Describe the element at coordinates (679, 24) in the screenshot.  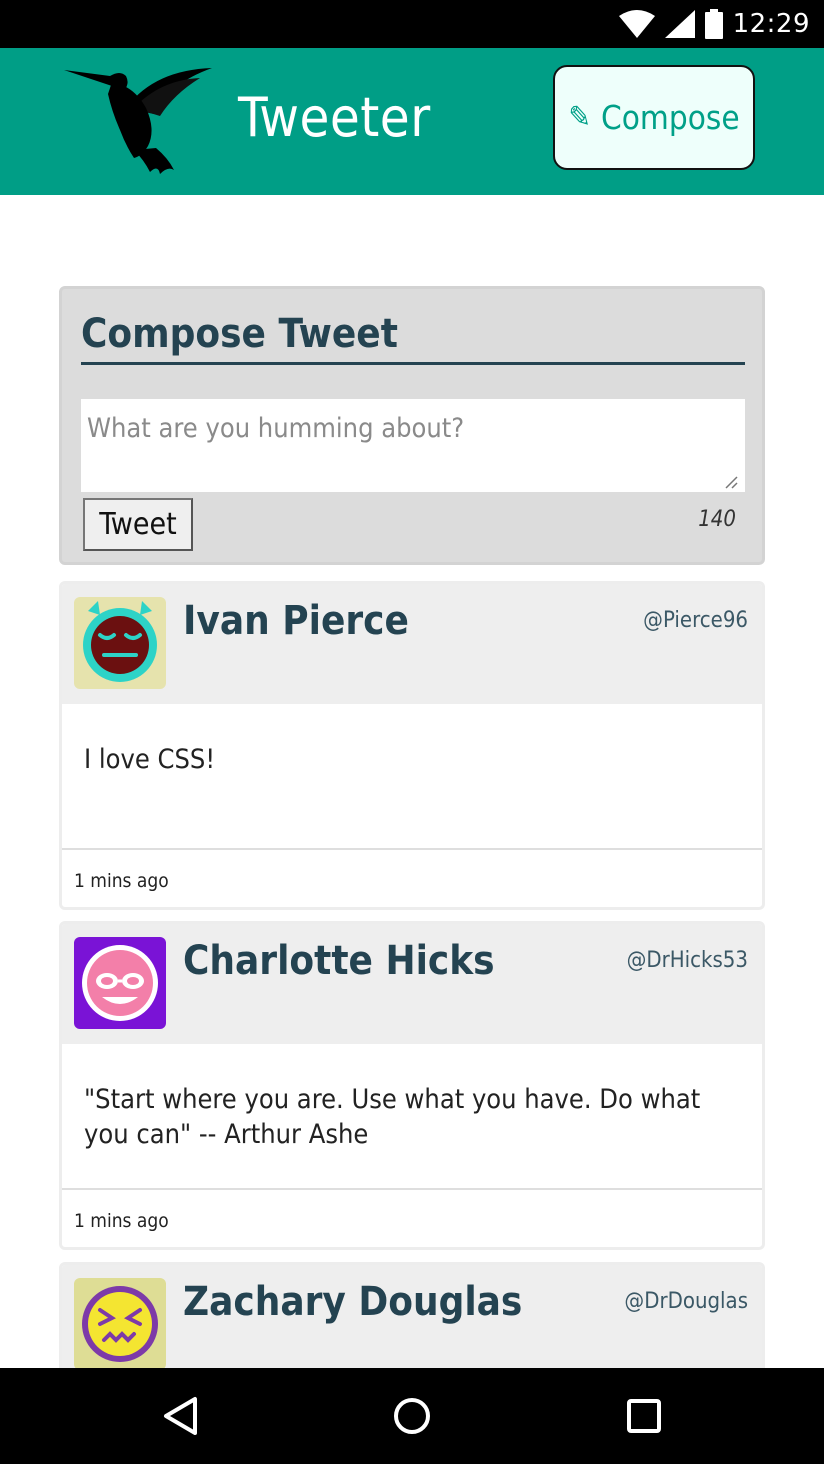
I see `cell-signal-icon` at that location.